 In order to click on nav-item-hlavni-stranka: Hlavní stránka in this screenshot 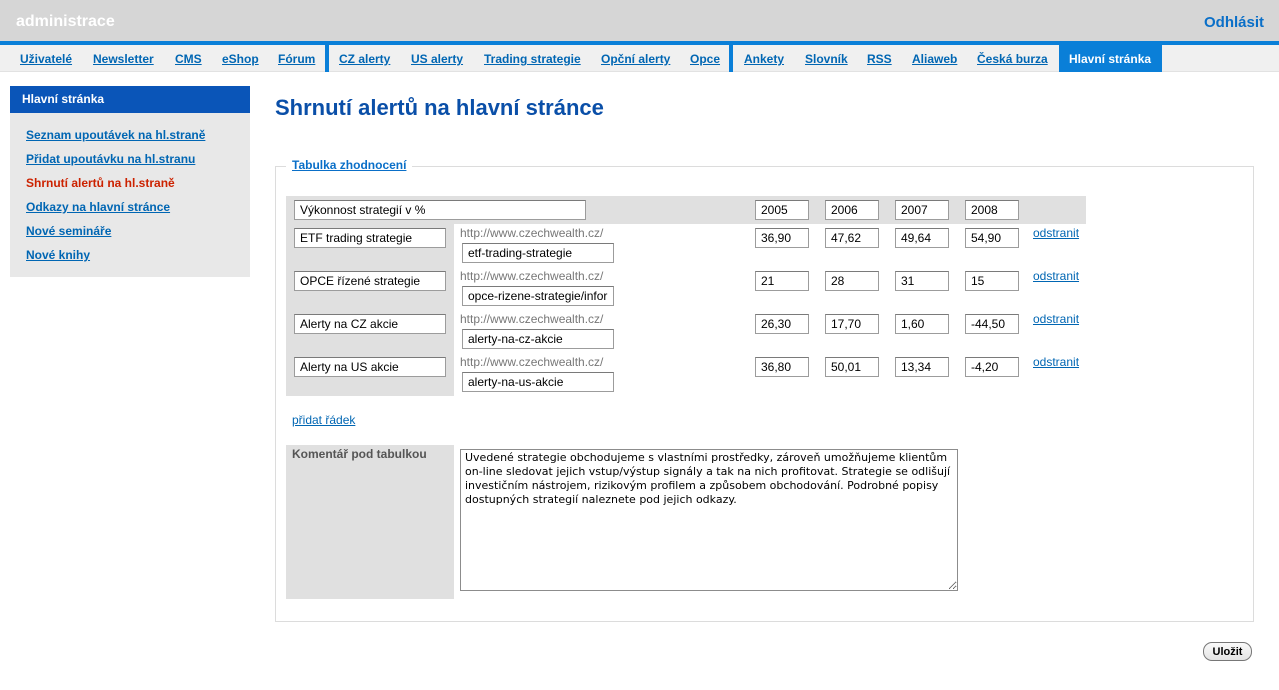, I will do `click(1110, 58)`.